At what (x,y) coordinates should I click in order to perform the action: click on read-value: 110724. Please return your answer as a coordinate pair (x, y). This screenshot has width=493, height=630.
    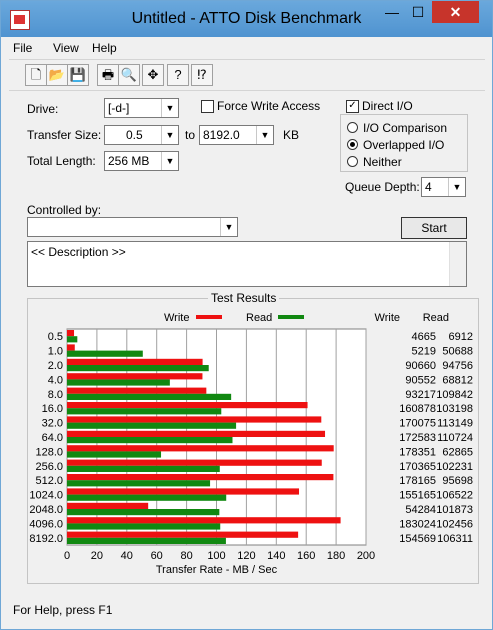
    Looking at the image, I should click on (455, 438).